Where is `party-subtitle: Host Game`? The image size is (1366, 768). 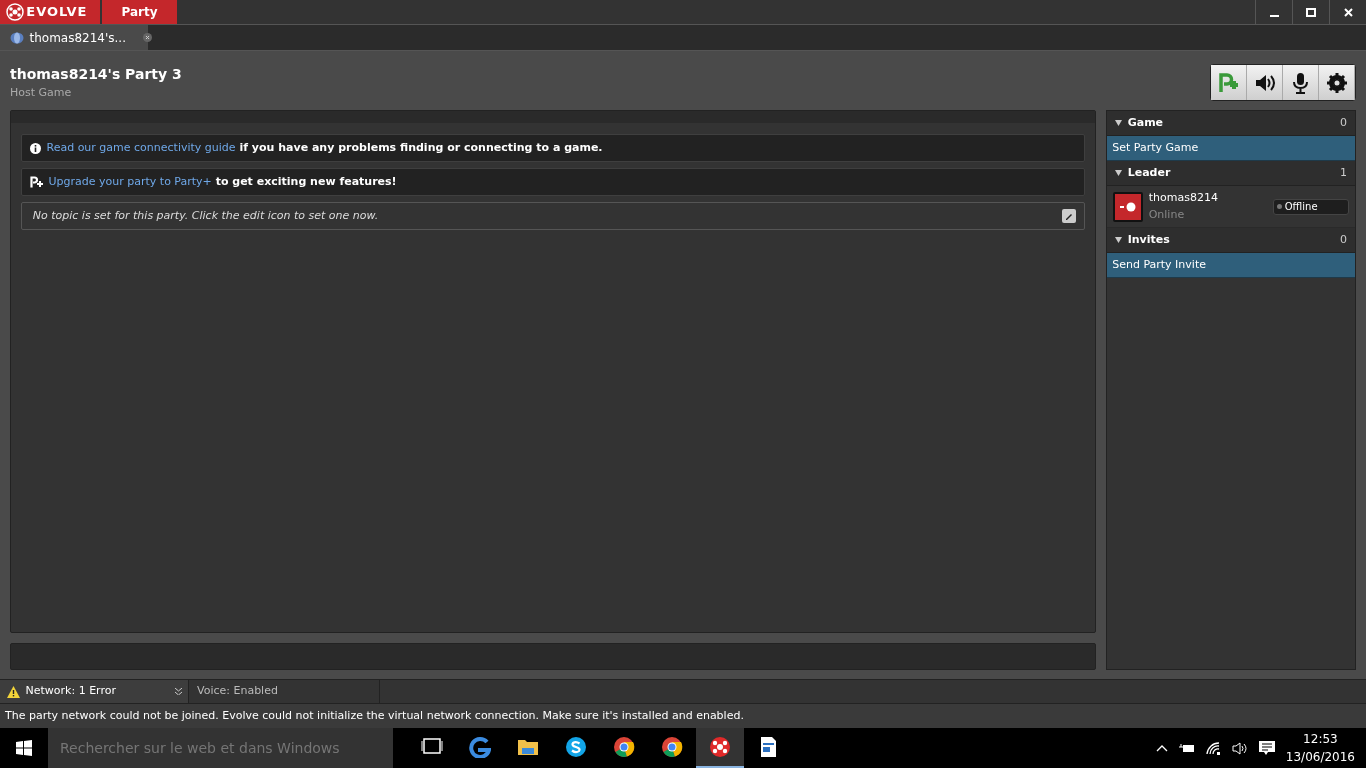 party-subtitle: Host Game is located at coordinates (41, 93).